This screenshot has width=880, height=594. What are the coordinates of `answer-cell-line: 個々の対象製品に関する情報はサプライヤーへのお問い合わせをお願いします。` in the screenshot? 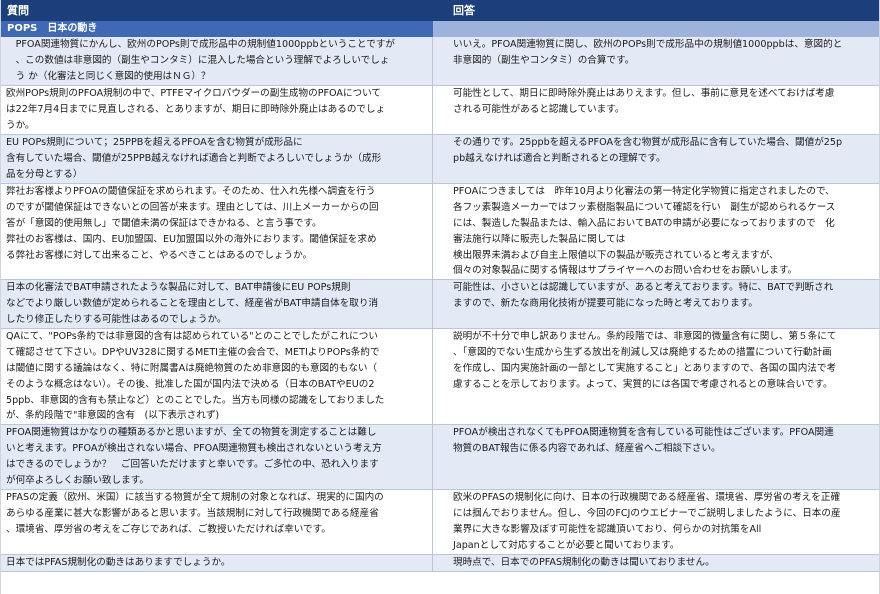 It's located at (625, 271).